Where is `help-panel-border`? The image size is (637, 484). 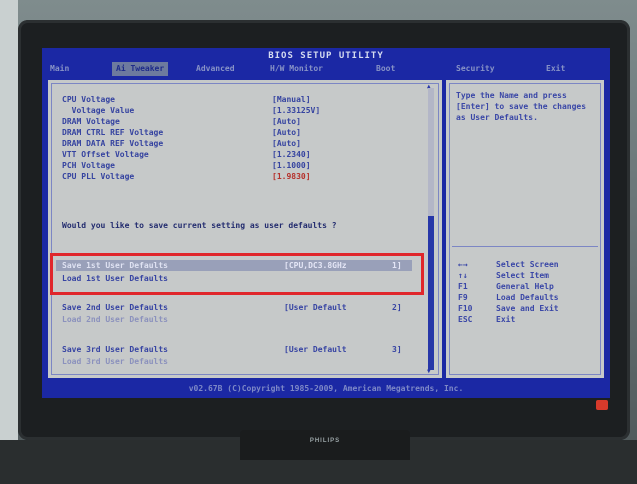 help-panel-border is located at coordinates (525, 229).